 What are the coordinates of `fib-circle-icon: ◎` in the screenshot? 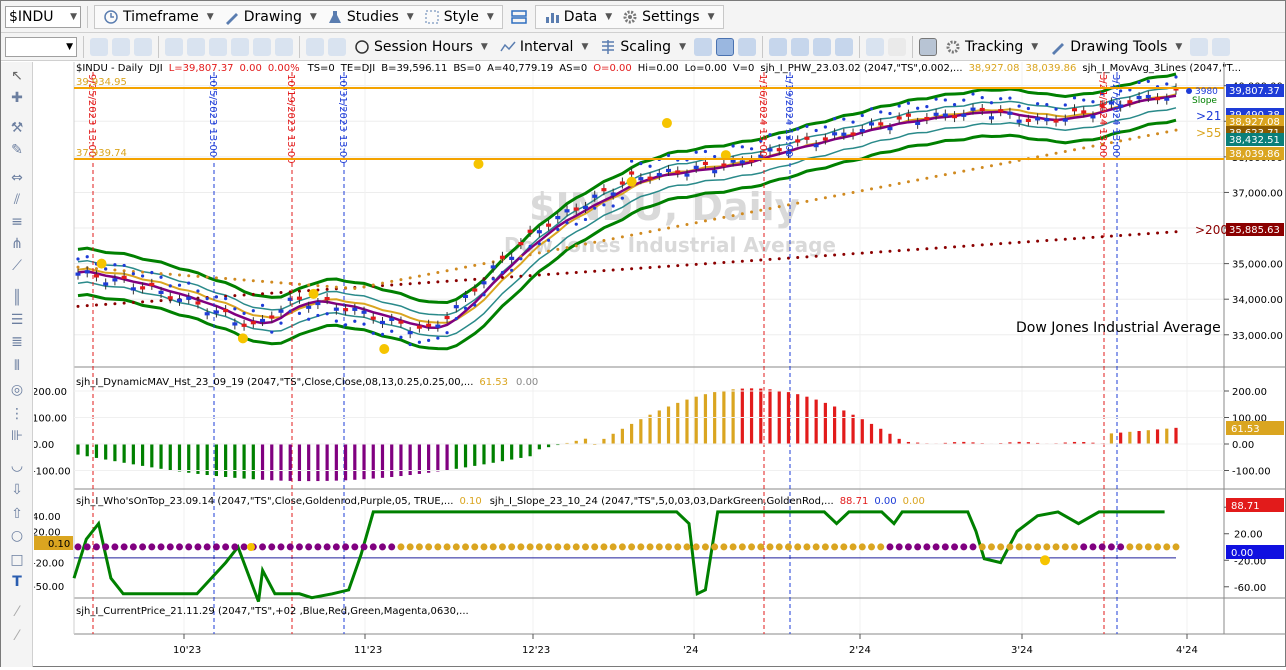 It's located at (17, 390).